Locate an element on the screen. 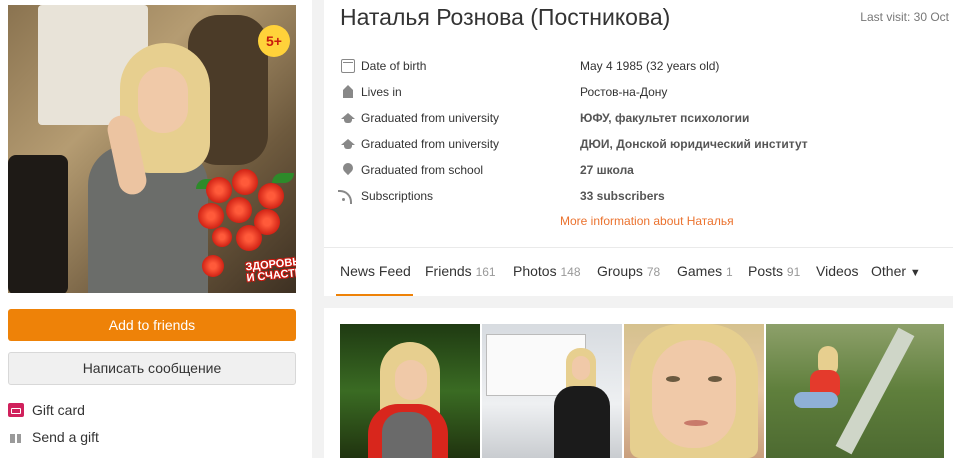  avatar-face is located at coordinates (163, 100).